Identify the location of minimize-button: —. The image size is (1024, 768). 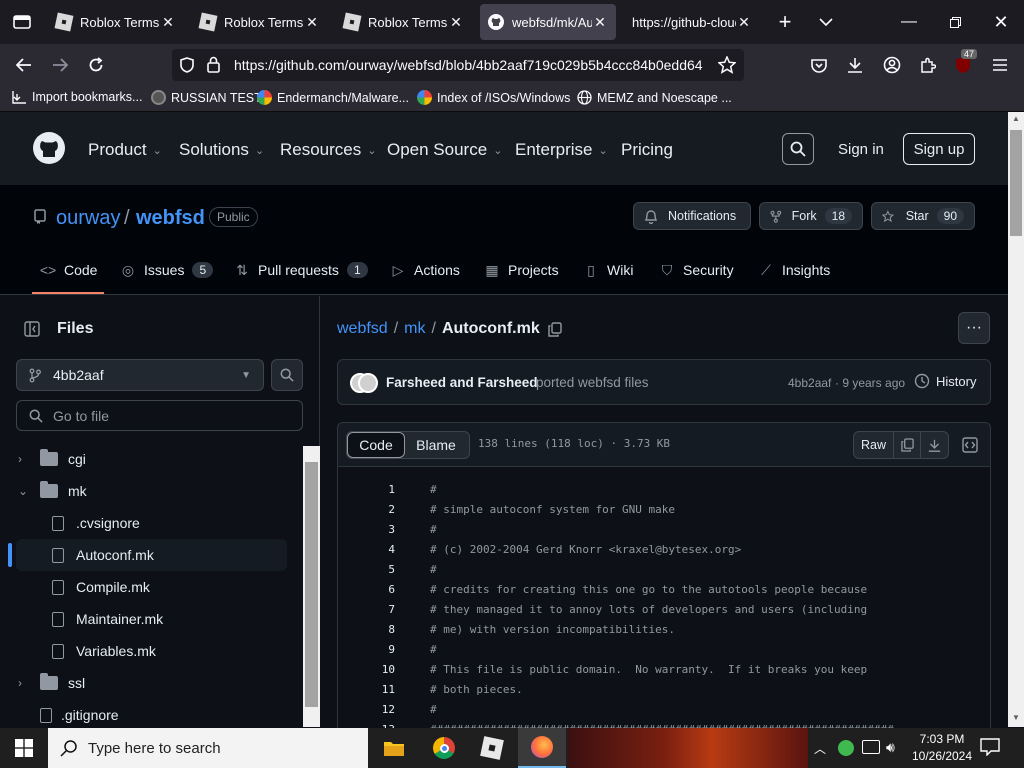
(909, 22).